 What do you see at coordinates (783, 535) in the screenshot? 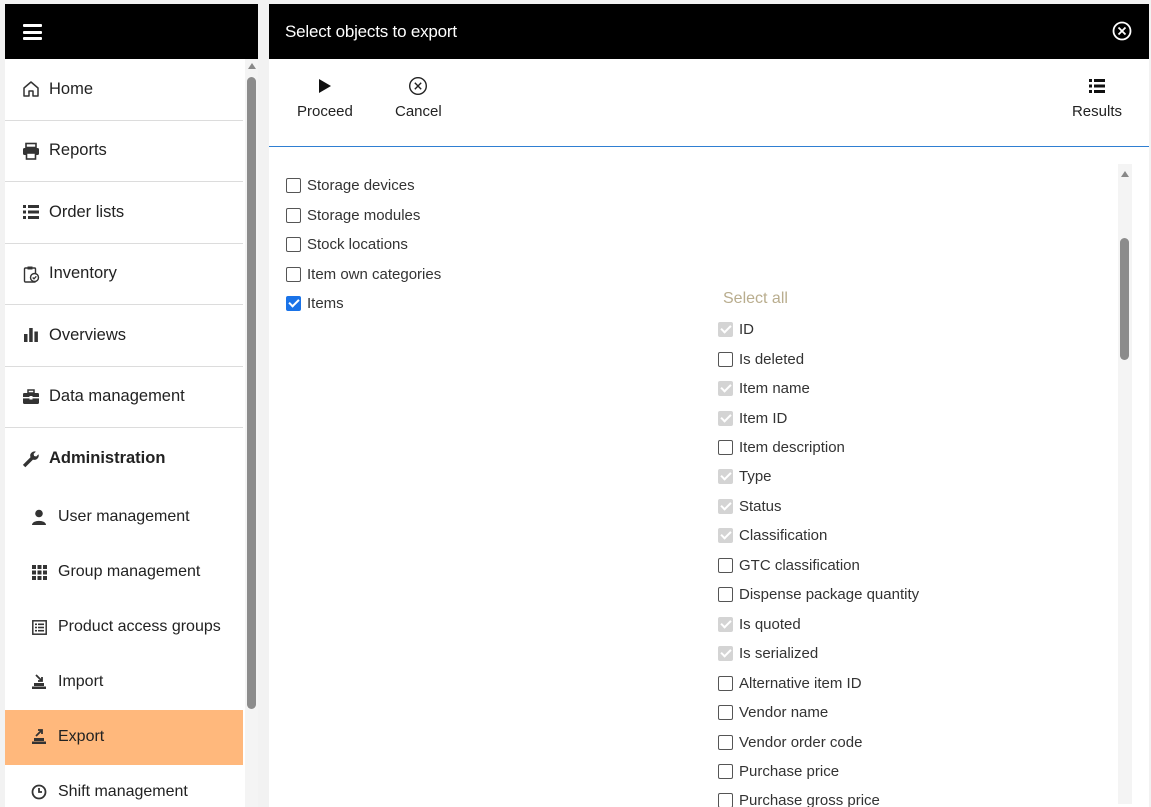
I see `field-label: Classification` at bounding box center [783, 535].